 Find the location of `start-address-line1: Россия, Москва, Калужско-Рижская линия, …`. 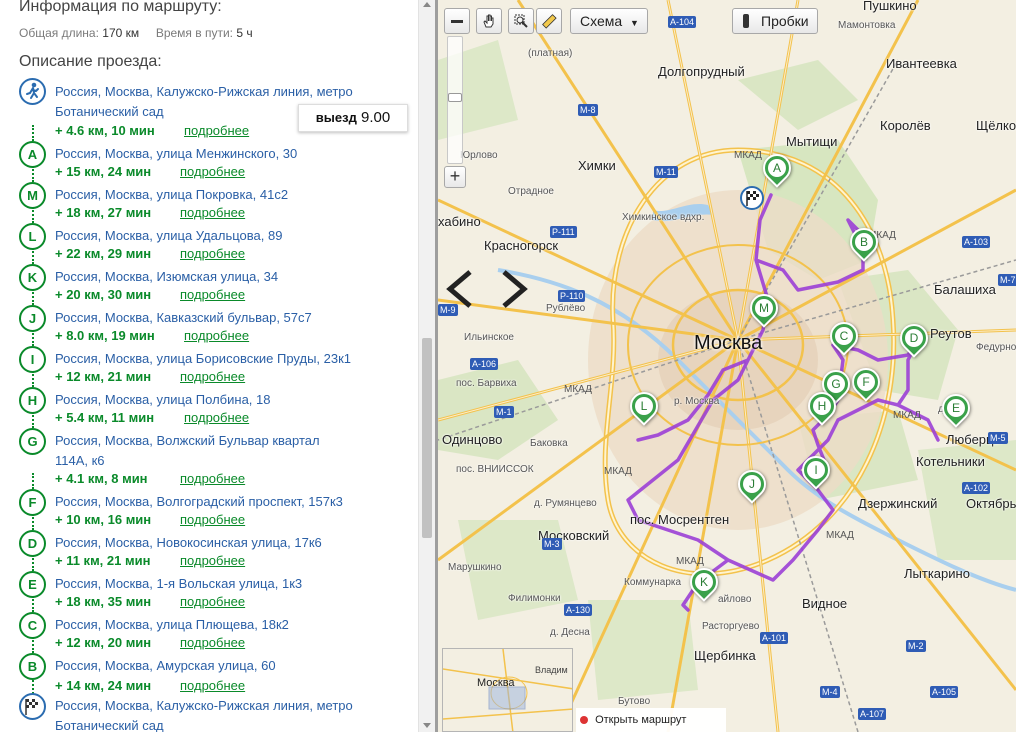

start-address-line1: Россия, Москва, Калужско-Рижская линия, … is located at coordinates (204, 92).